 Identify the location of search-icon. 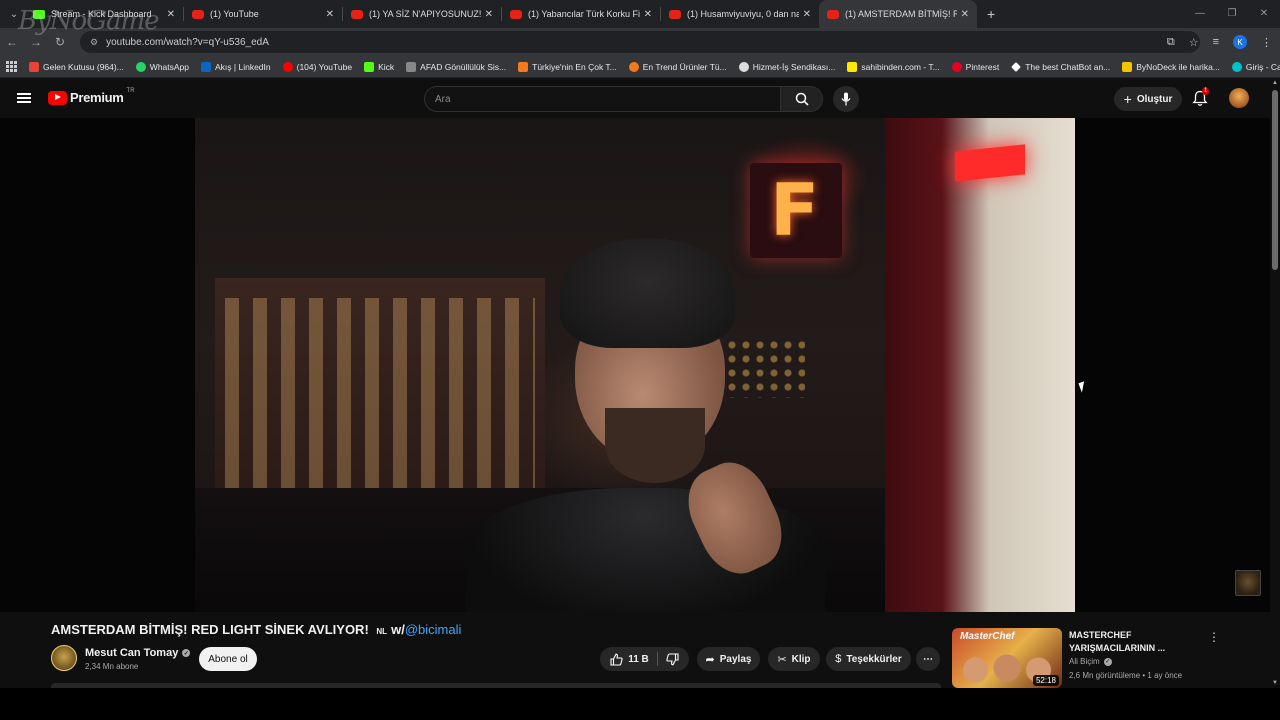
(802, 99).